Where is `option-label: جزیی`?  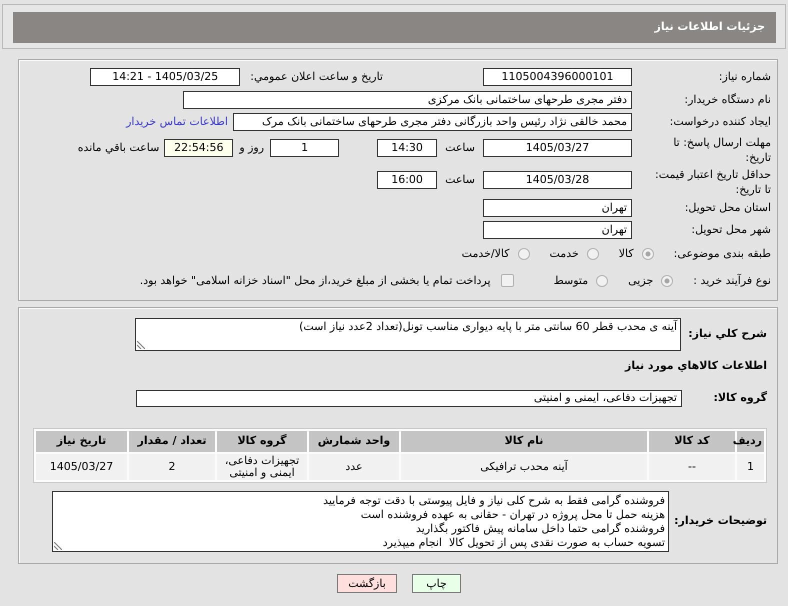
option-label: جزیی is located at coordinates (641, 281).